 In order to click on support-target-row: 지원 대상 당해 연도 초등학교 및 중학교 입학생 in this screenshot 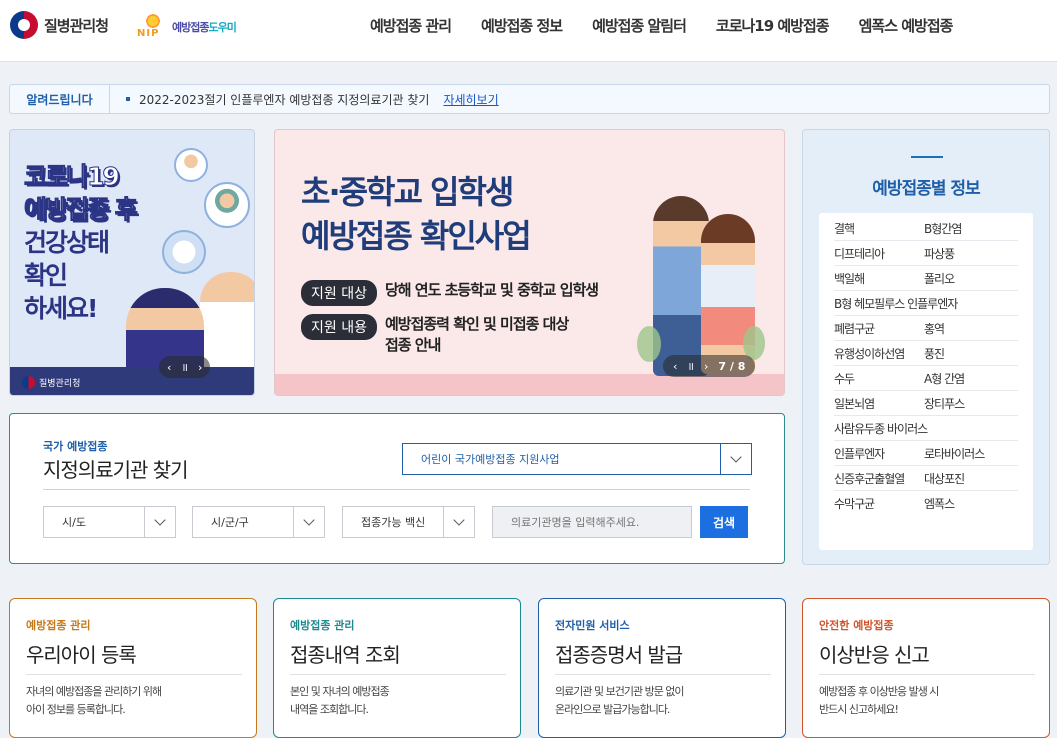, I will do `click(450, 293)`.